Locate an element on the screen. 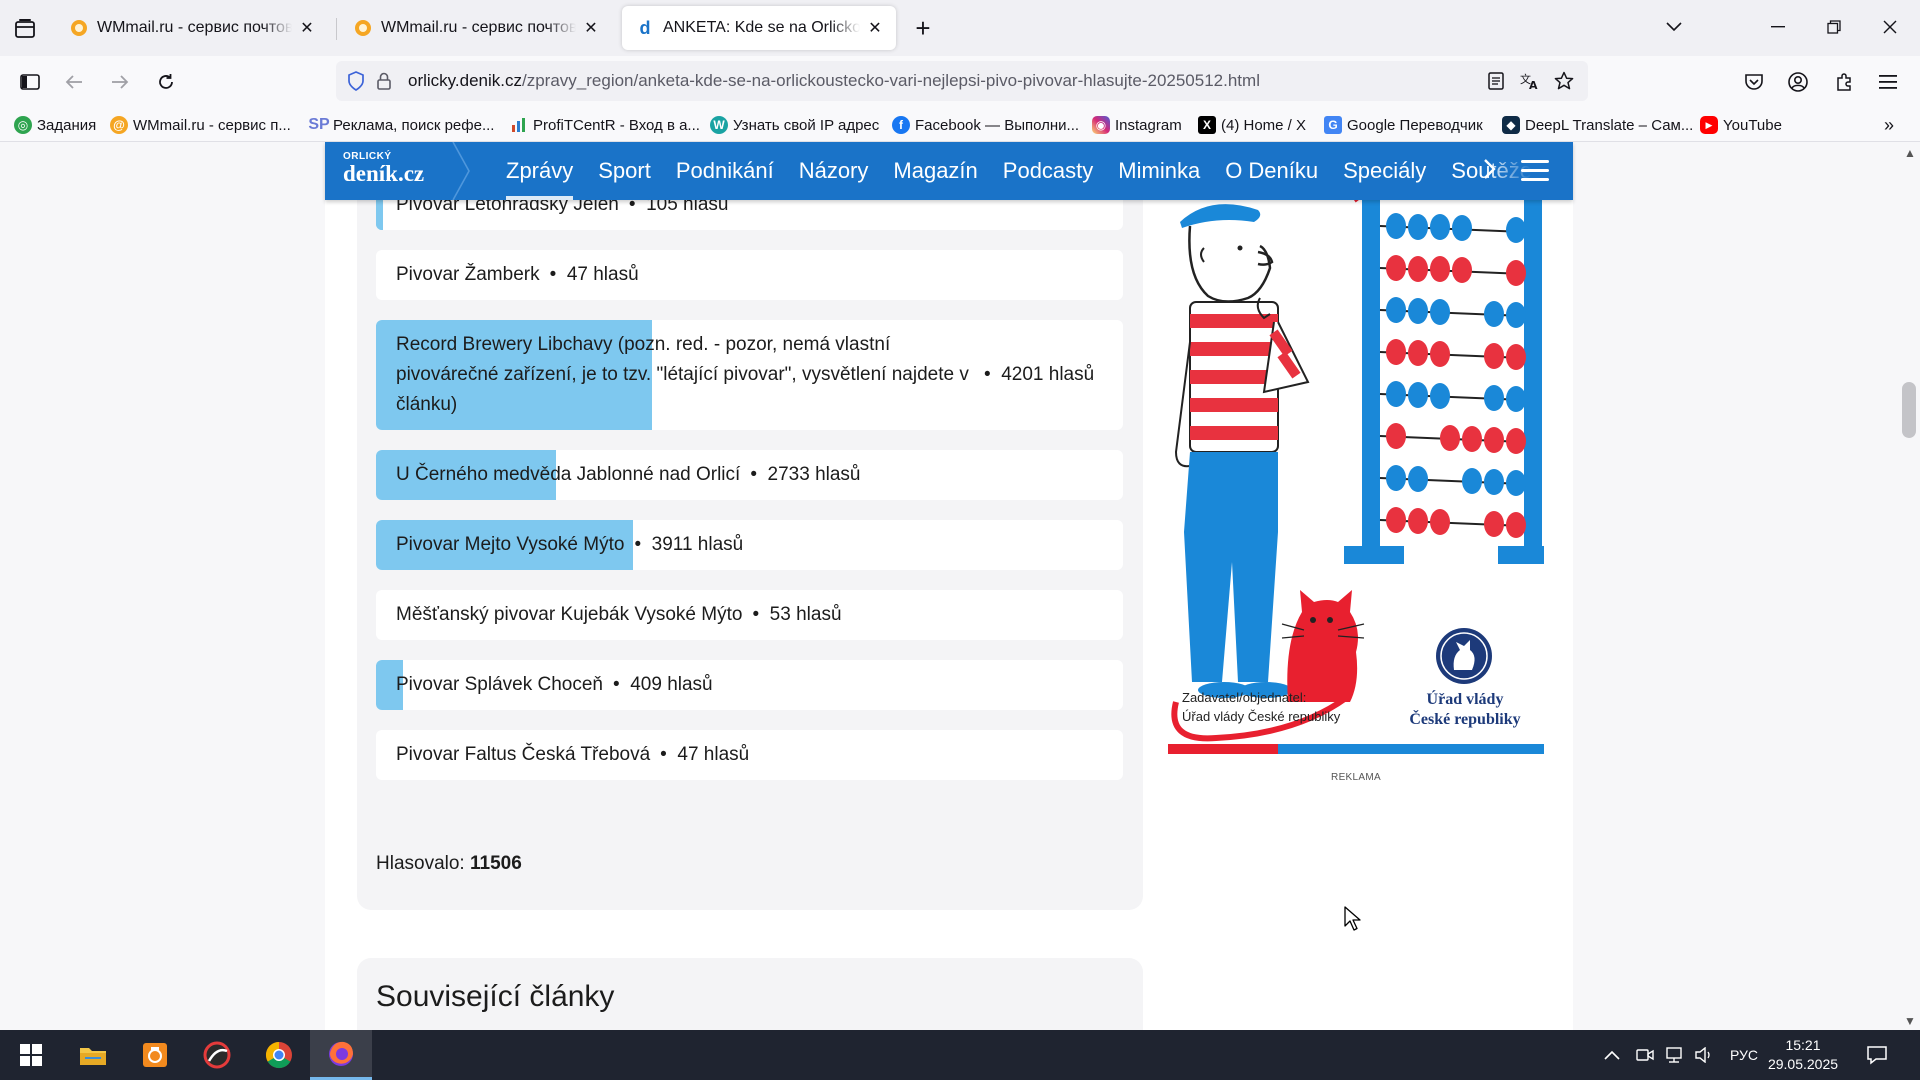 This screenshot has width=1920, height=1080. bookmark-ip: W Узнать свой IP адрес is located at coordinates (794, 125).